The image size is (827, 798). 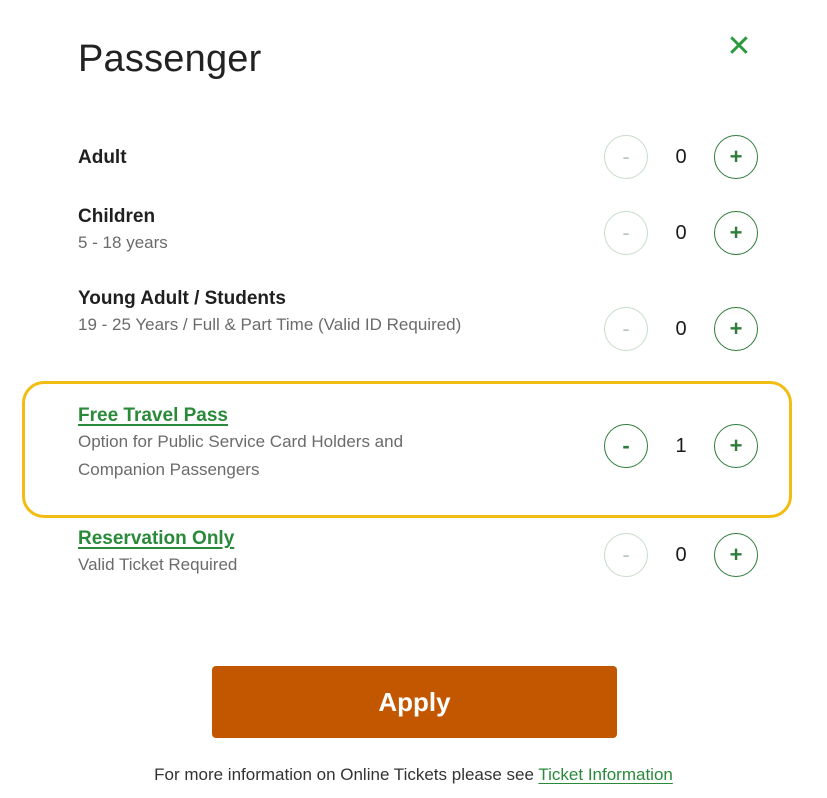 I want to click on passenger-row-adult: Adult - 0 +, so click(x=418, y=157).